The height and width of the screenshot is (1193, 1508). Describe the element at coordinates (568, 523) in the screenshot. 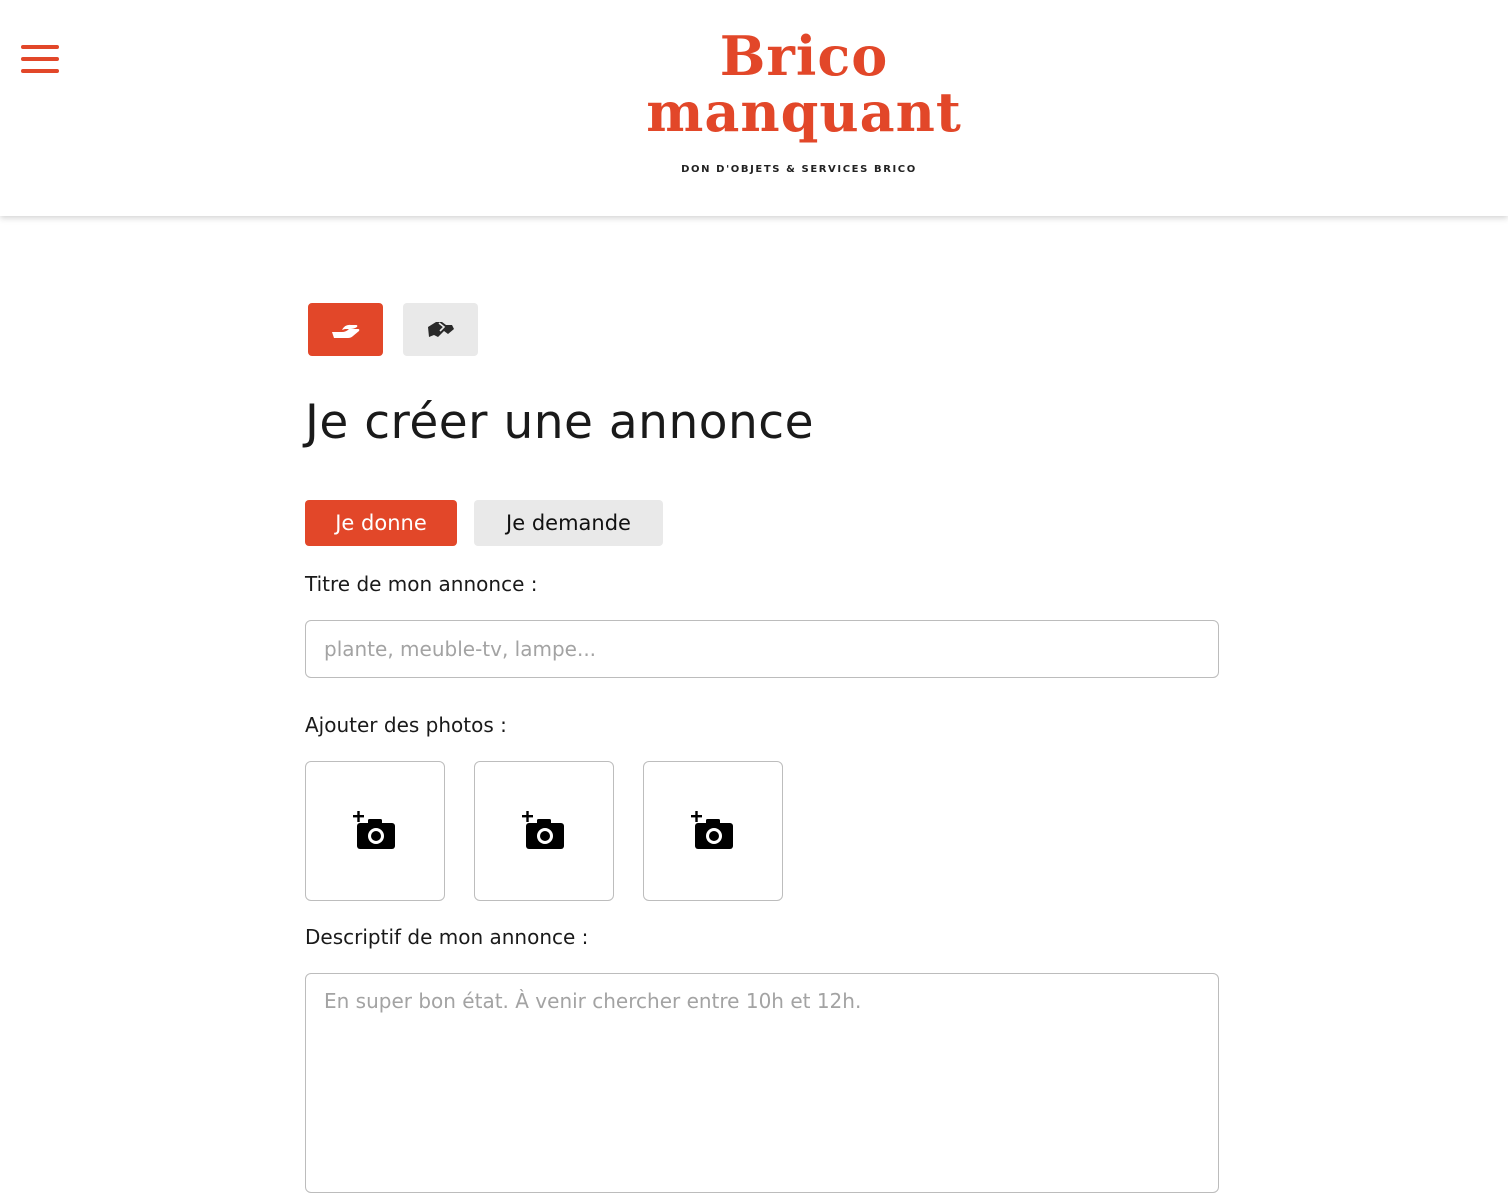

I see `tab-je-demande: Je demande` at that location.